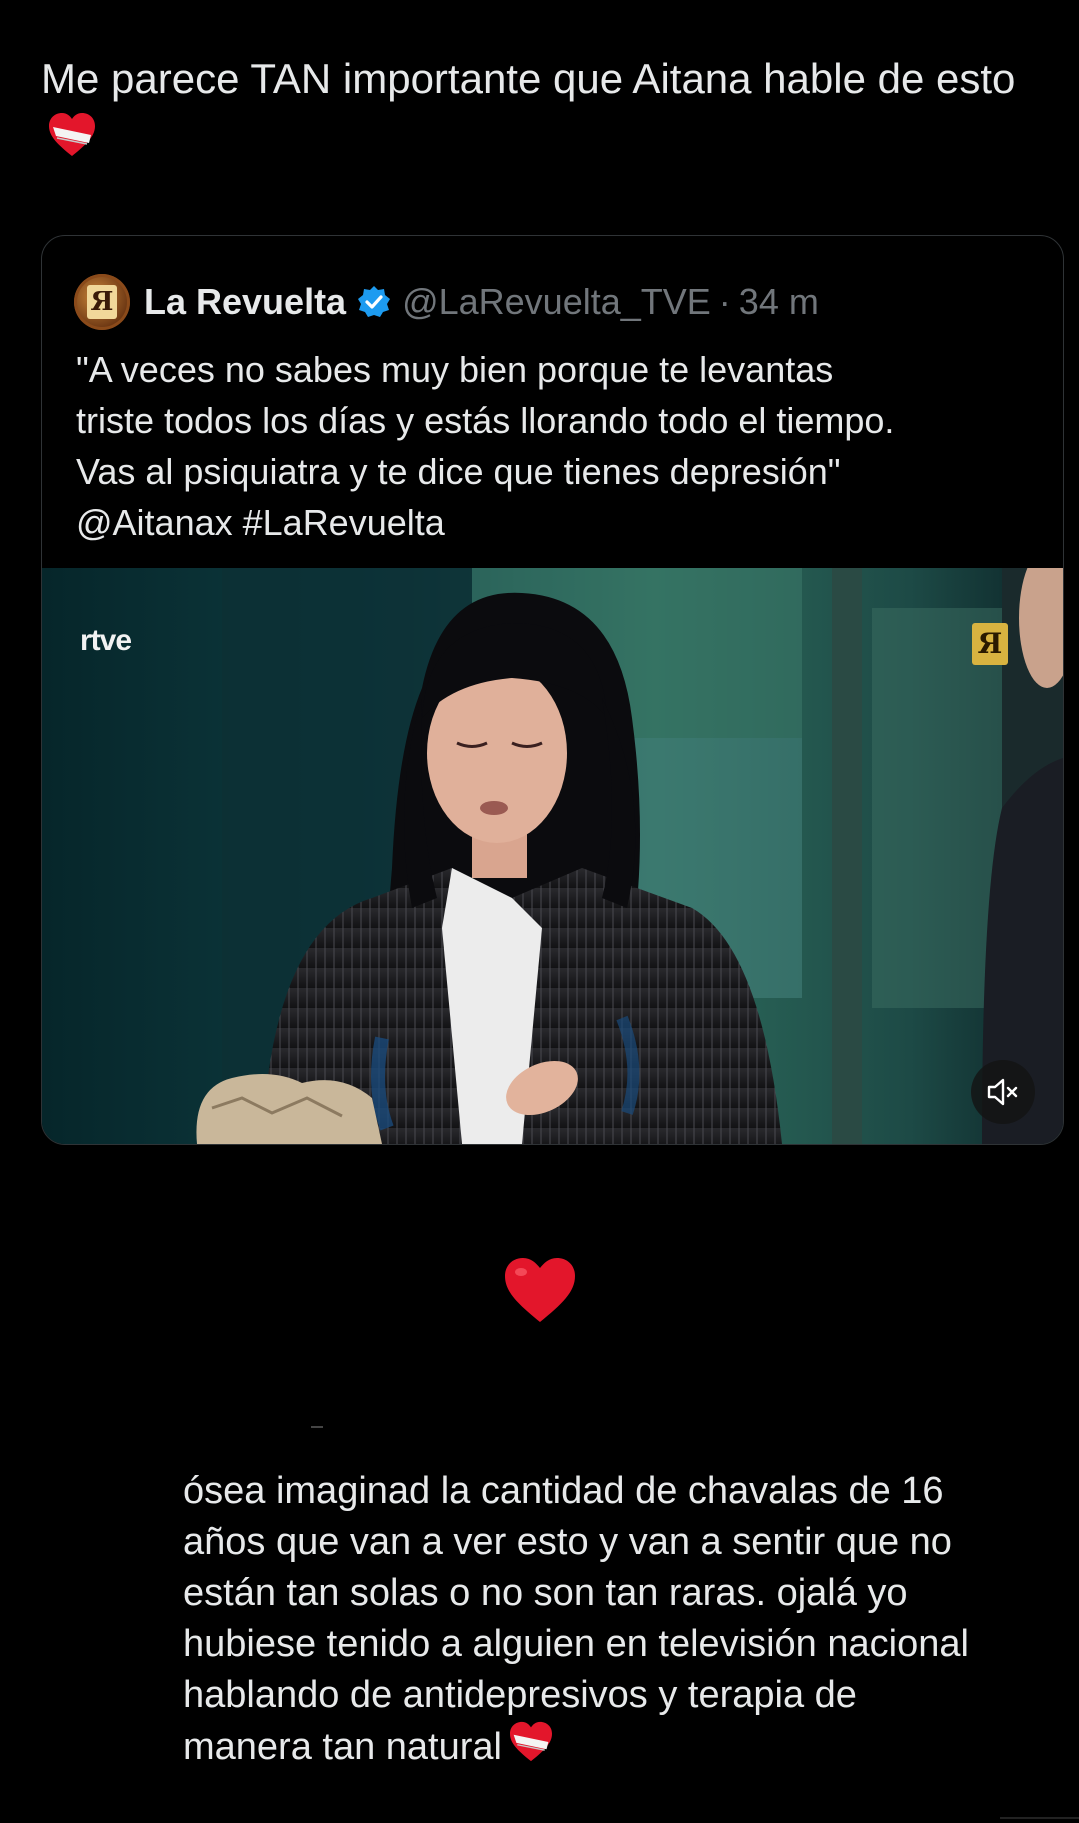 This screenshot has height=1823, width=1079. What do you see at coordinates (374, 302) in the screenshot?
I see `verified-badge-icon` at bounding box center [374, 302].